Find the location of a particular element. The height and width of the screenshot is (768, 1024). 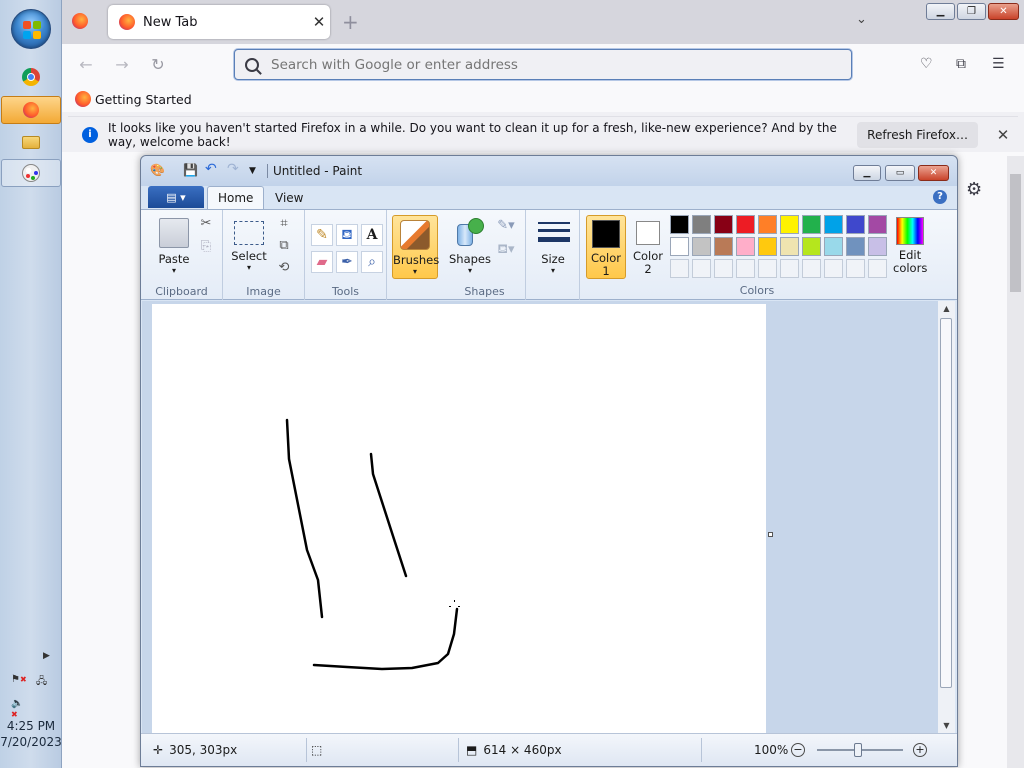

list-all-tabs-chevron-icon: ⌄ is located at coordinates (861, 19).